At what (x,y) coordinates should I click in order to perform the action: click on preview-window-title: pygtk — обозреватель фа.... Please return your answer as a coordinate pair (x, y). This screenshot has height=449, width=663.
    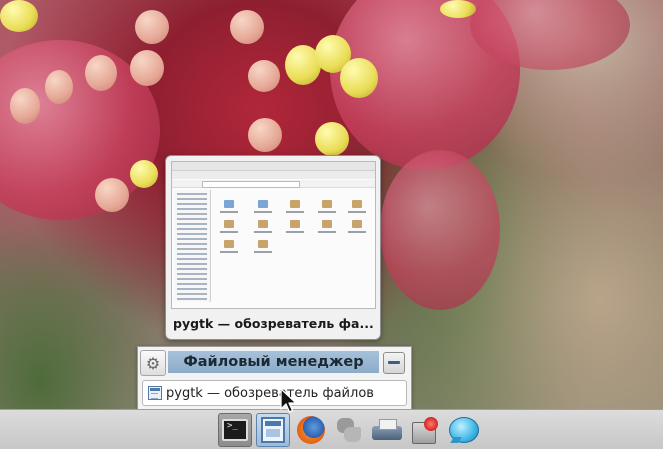
    Looking at the image, I should click on (274, 323).